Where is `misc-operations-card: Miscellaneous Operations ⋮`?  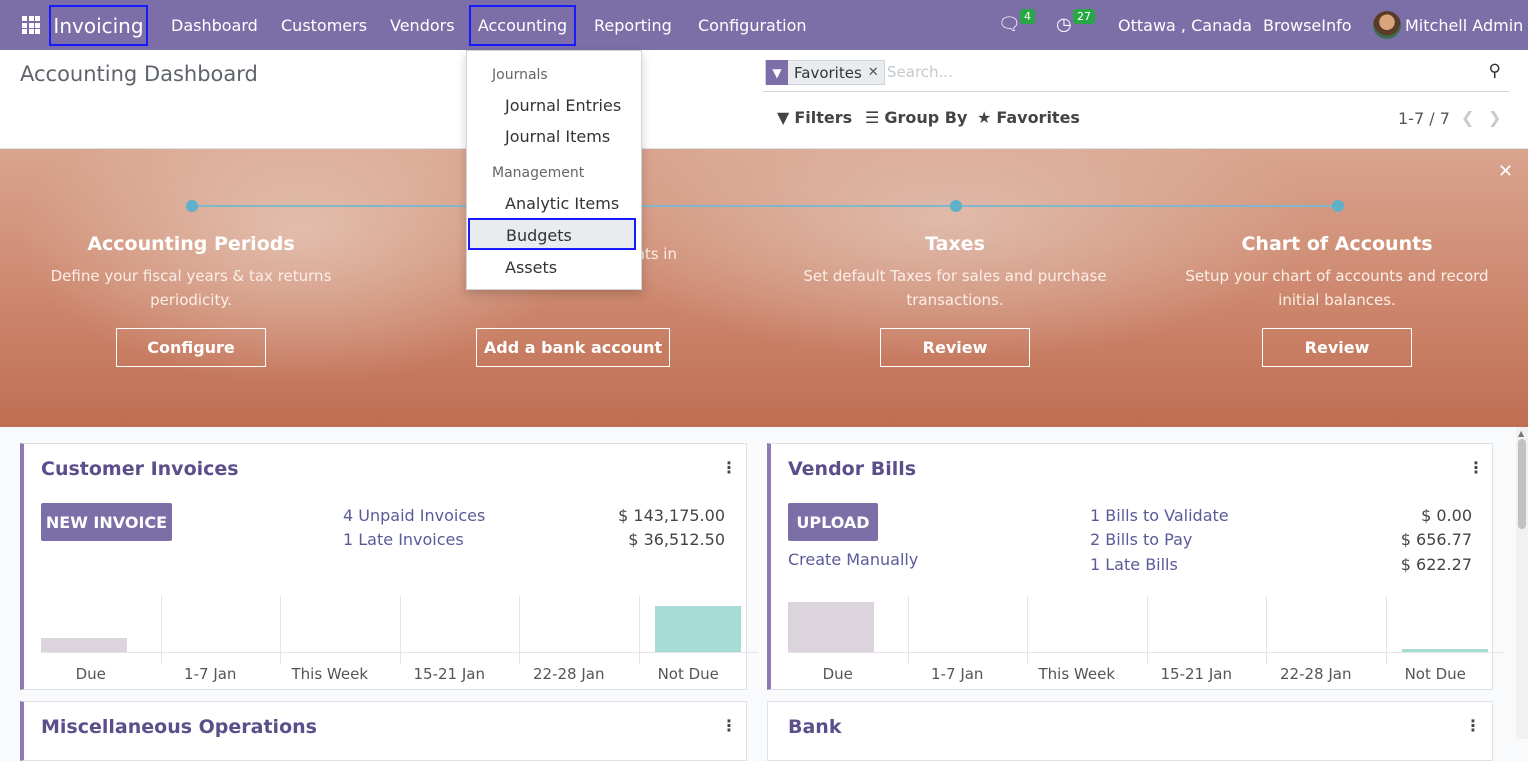
misc-operations-card: Miscellaneous Operations ⋮ is located at coordinates (383, 731).